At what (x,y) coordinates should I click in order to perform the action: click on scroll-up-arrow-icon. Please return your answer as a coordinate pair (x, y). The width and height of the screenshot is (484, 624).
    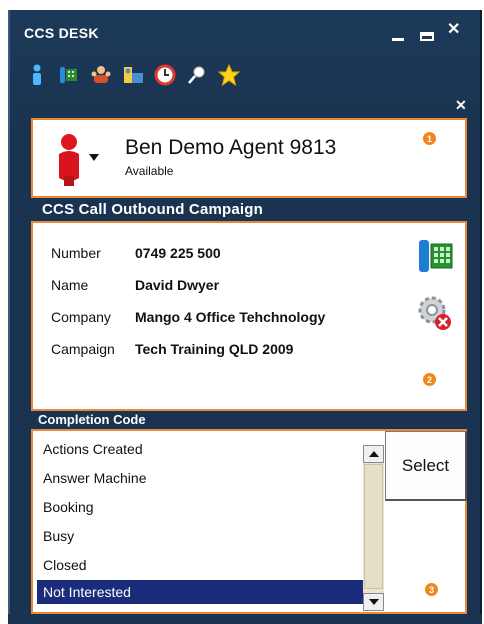
    Looking at the image, I should click on (373, 454).